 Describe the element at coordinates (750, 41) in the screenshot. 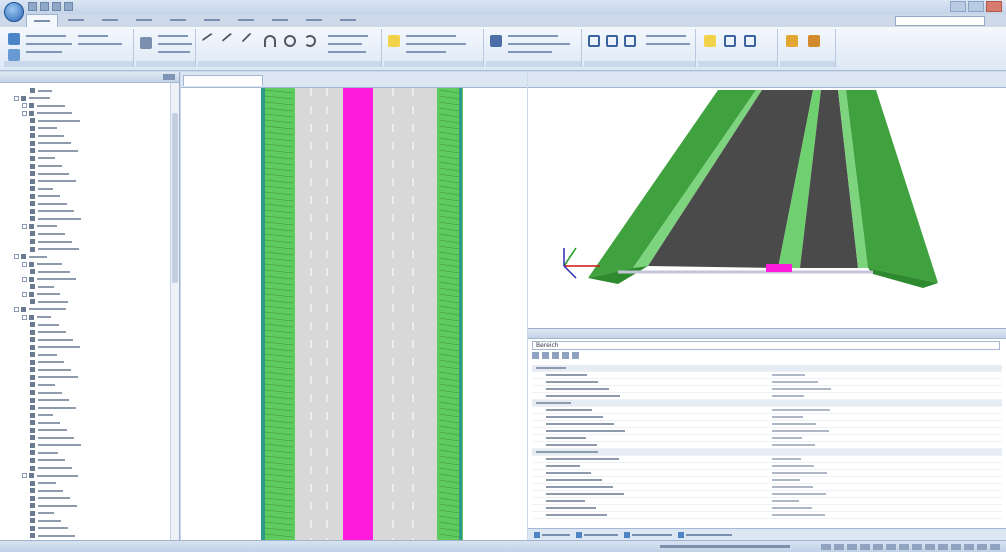

I see `panel-icon` at that location.